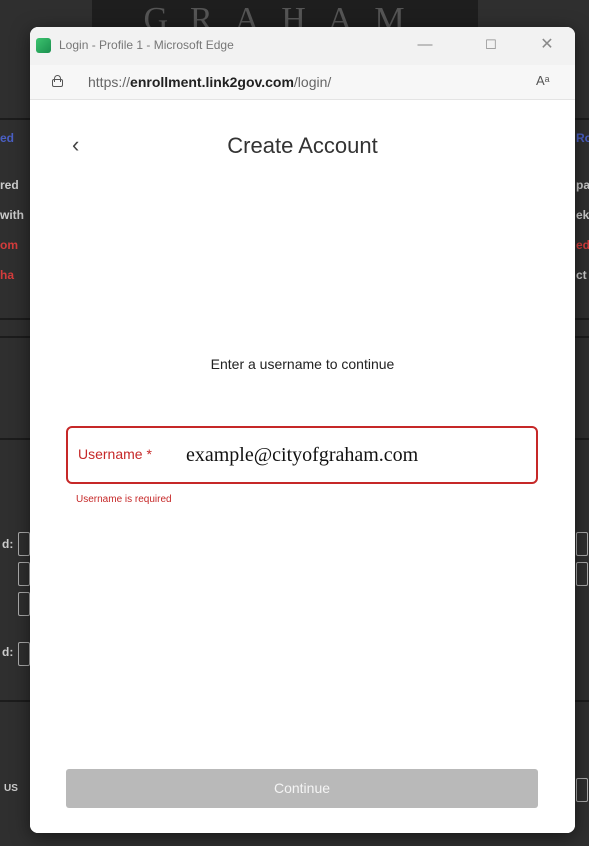  I want to click on url-text: https://enrollment.link2gov.com/login/, so click(209, 82).